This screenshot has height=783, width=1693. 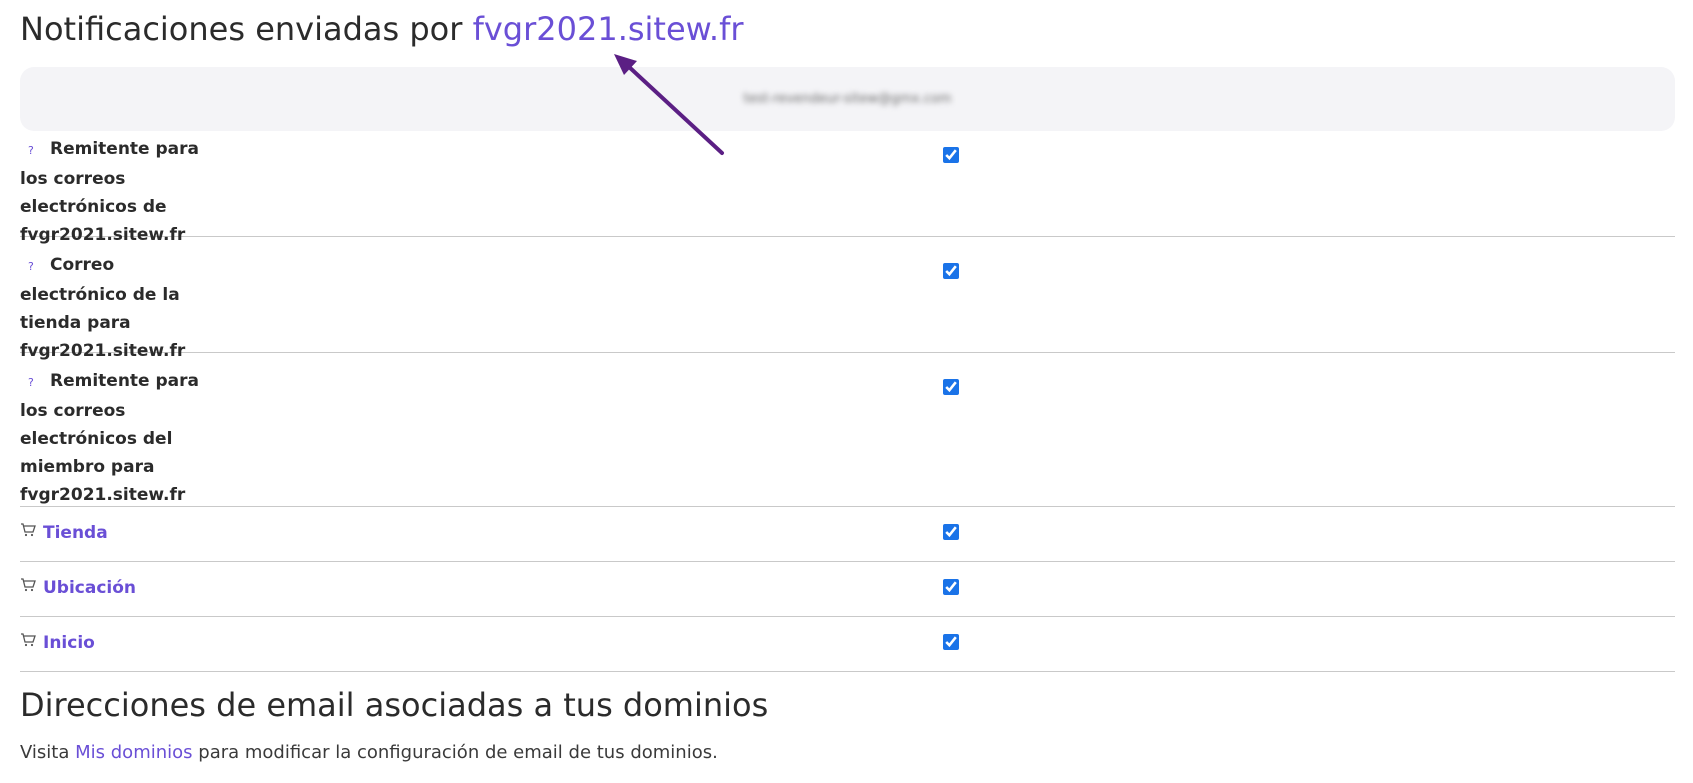 What do you see at coordinates (89, 588) in the screenshot?
I see `location-page-link: Ubicación` at bounding box center [89, 588].